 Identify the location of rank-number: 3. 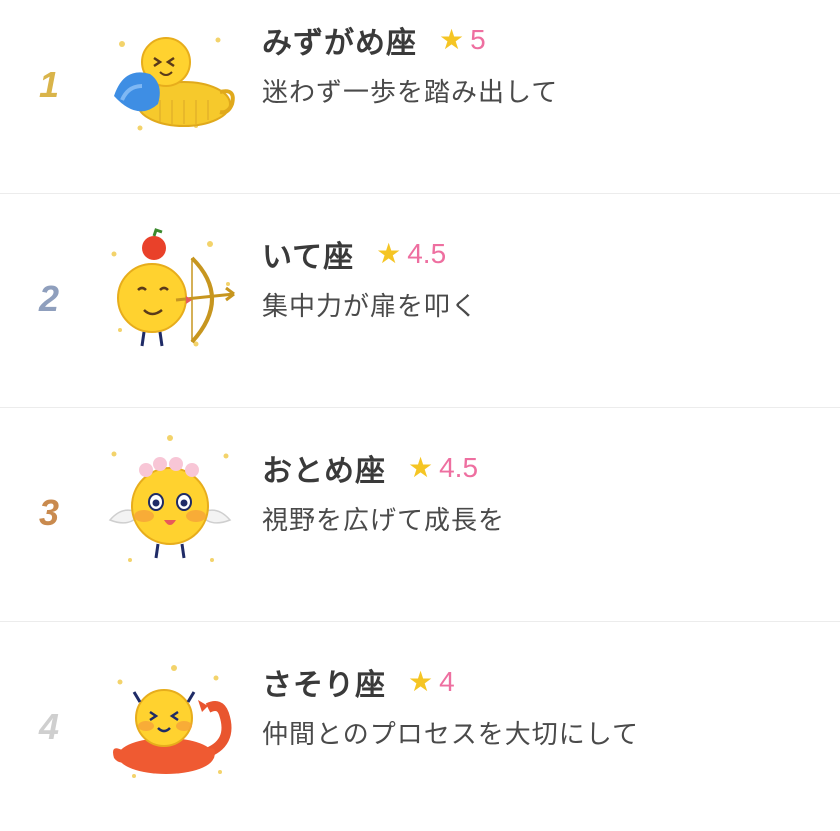
(49, 512).